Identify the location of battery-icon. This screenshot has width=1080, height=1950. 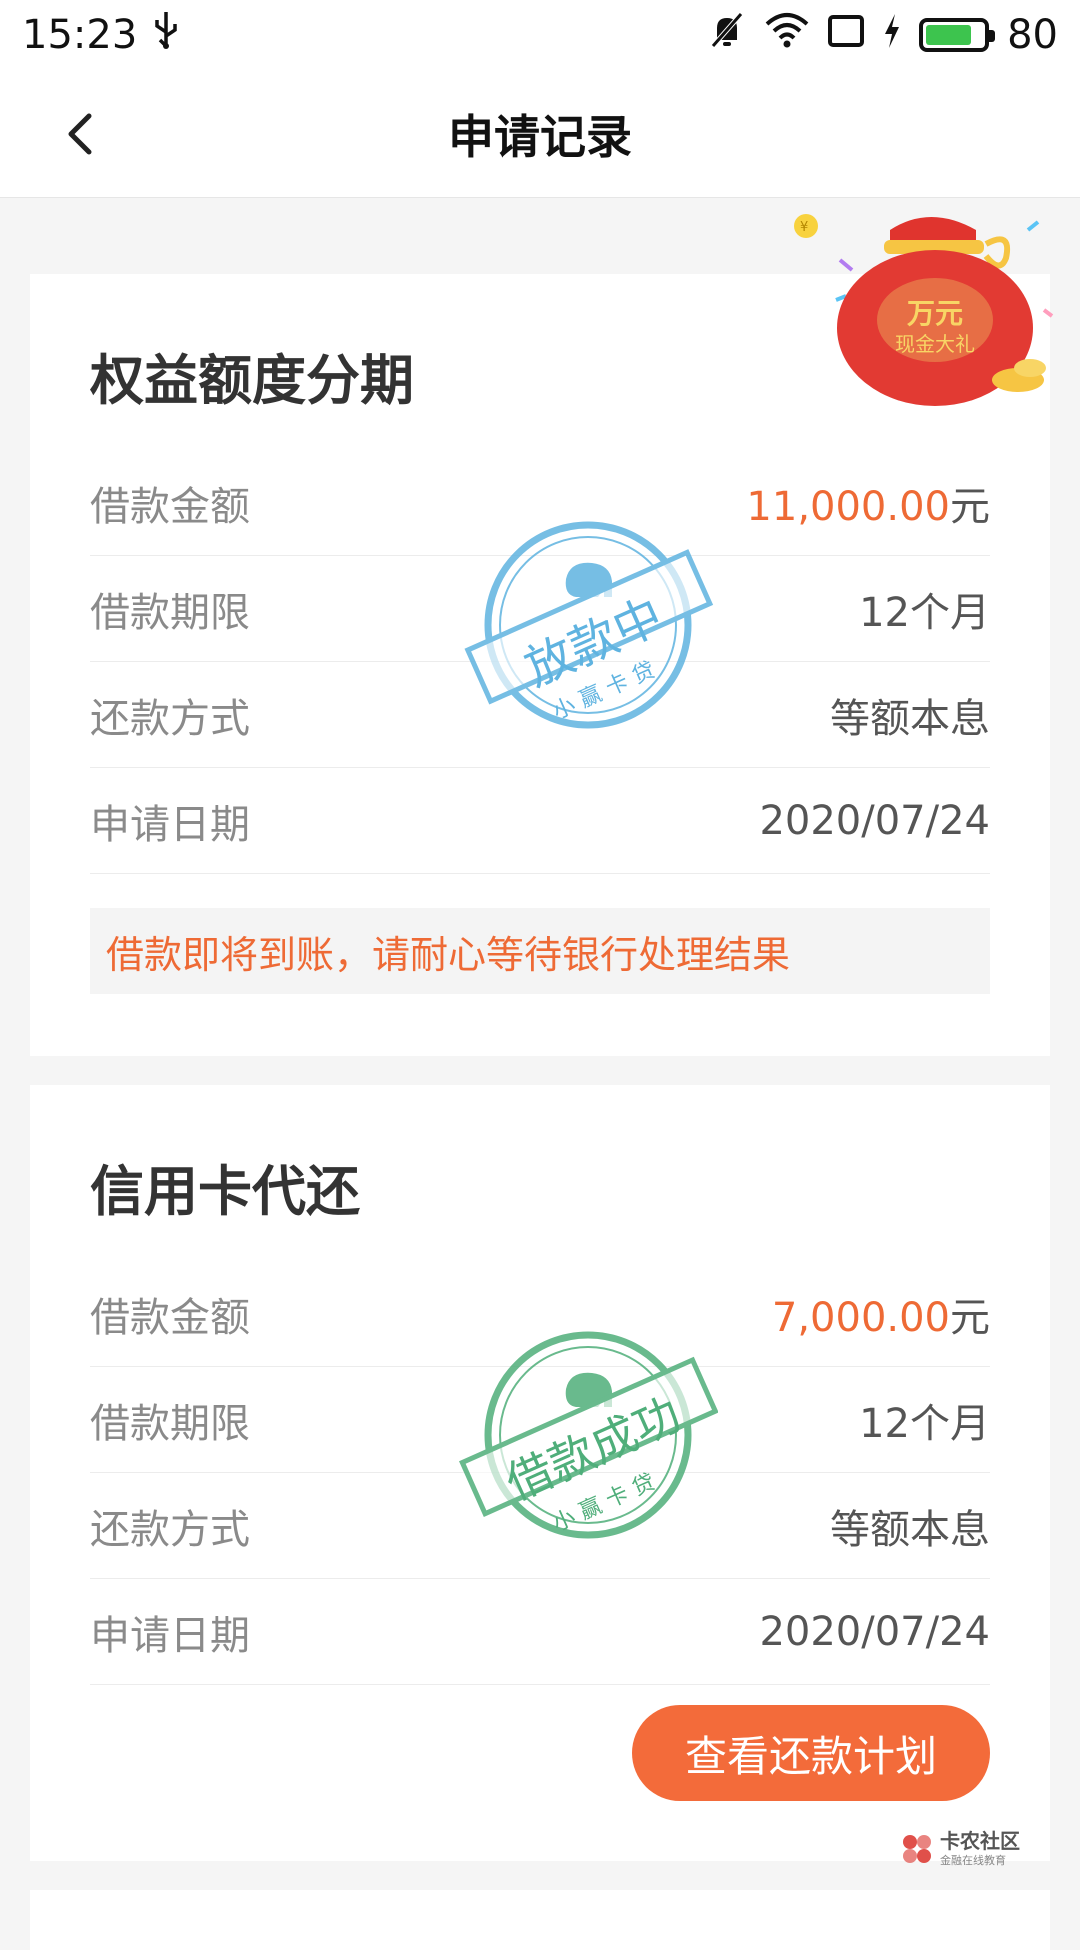
(957, 35).